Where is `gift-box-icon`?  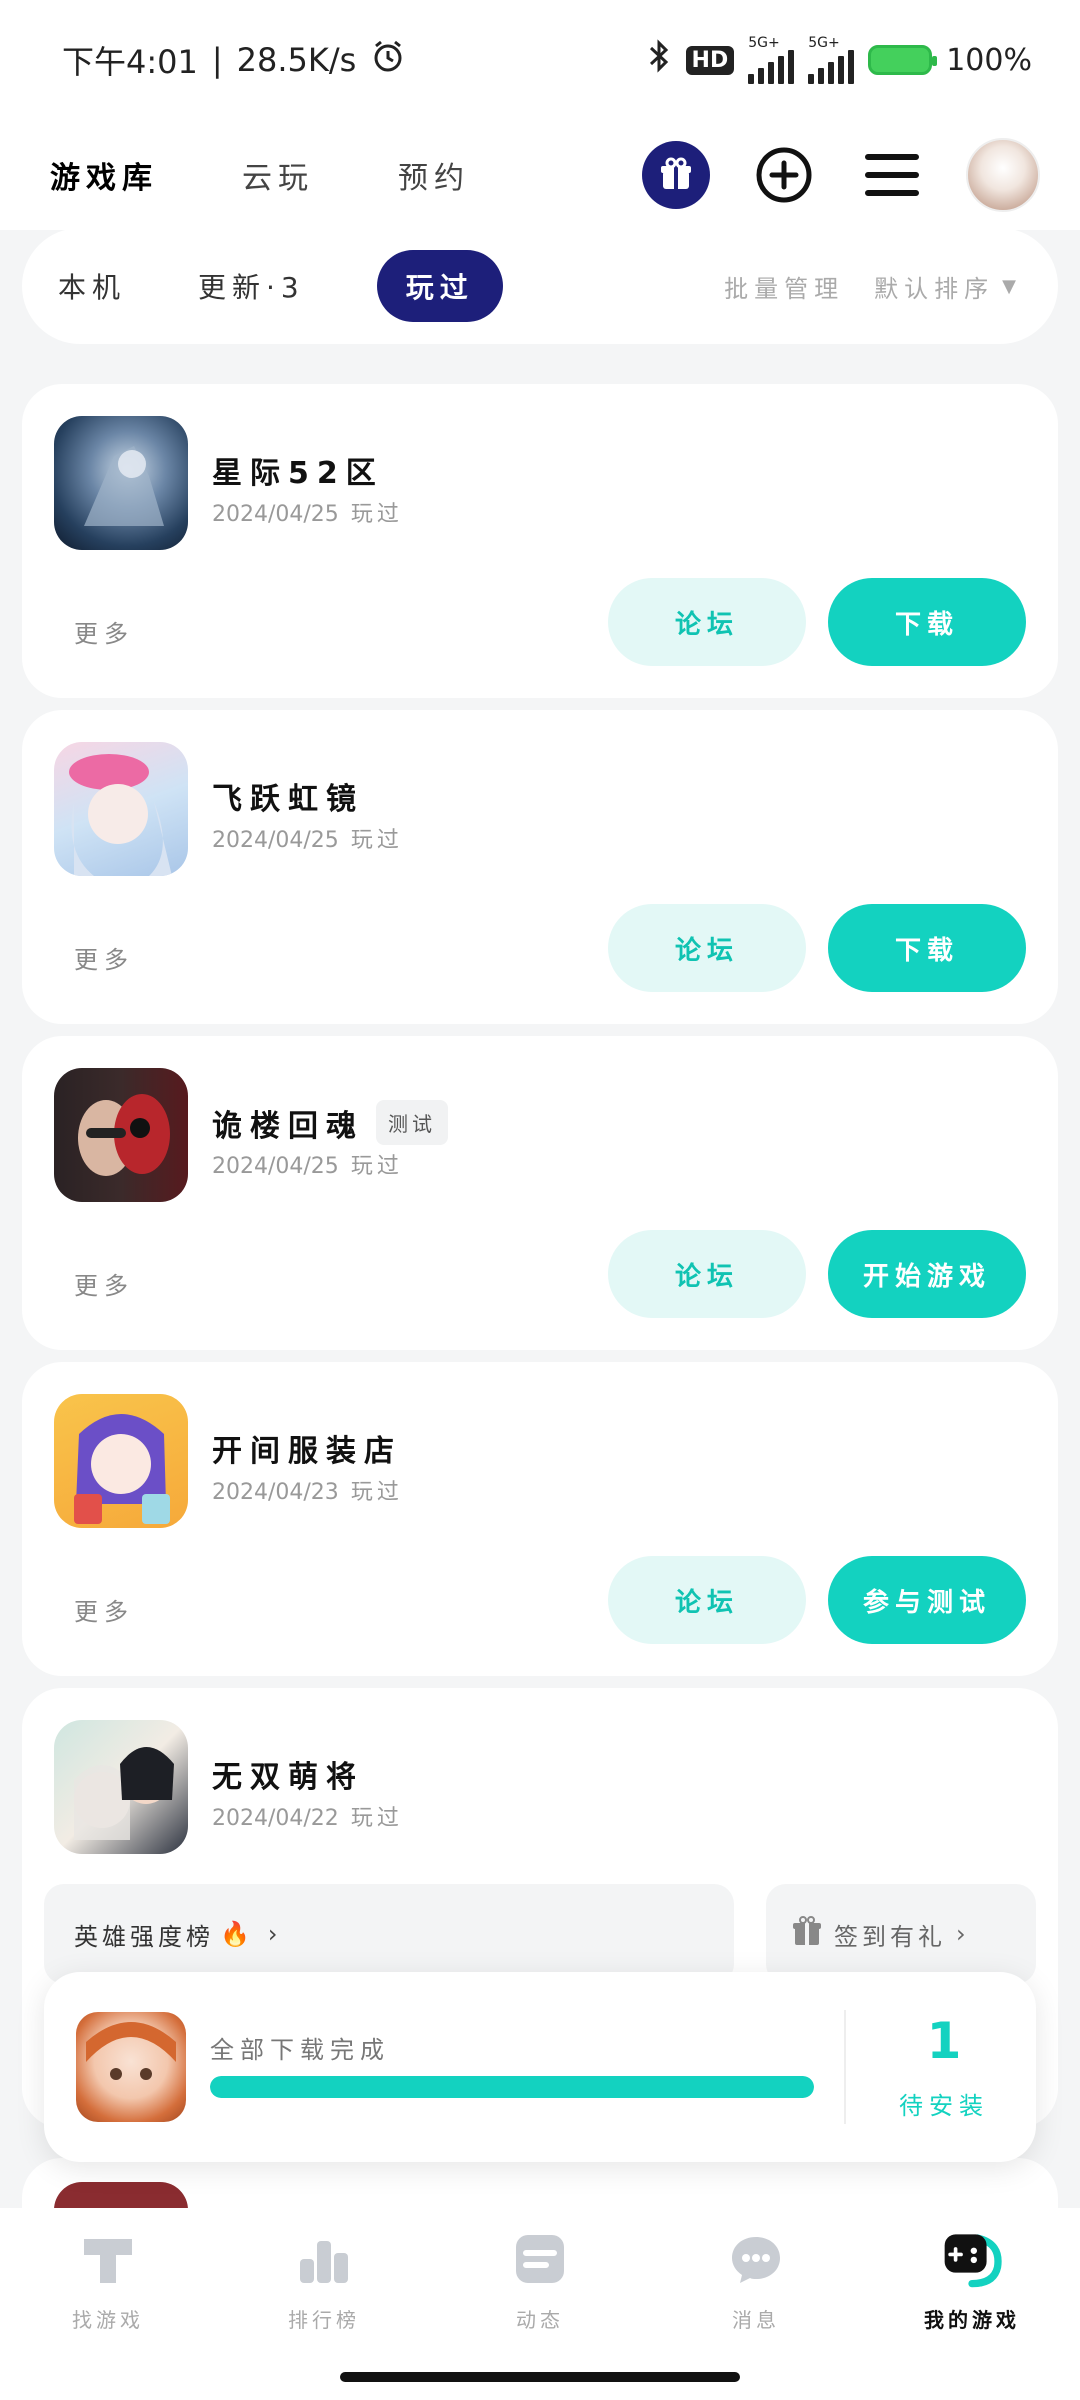 gift-box-icon is located at coordinates (807, 1934).